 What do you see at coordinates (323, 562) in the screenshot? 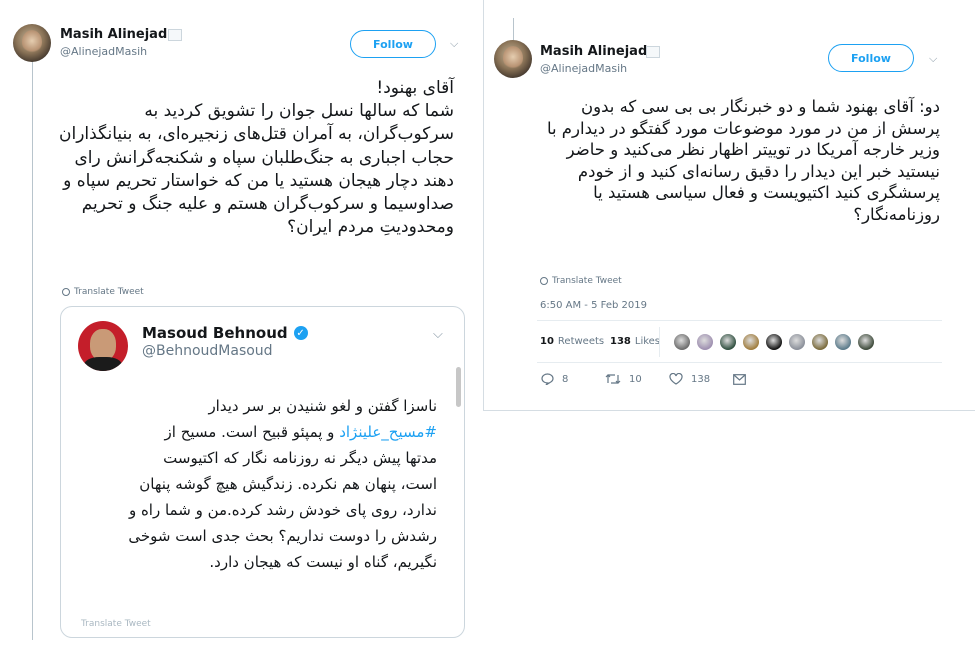
I see `quoted-line-7: نگیریم، گناه او نیست که هیجان دارد.` at bounding box center [323, 562].